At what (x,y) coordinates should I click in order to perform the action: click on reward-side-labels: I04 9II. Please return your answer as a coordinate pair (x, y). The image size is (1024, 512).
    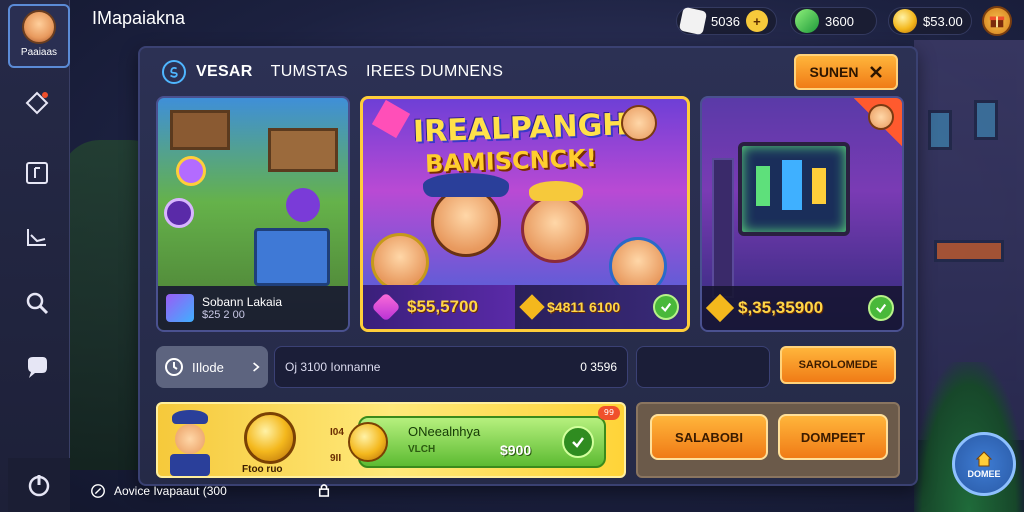
    Looking at the image, I should click on (337, 446).